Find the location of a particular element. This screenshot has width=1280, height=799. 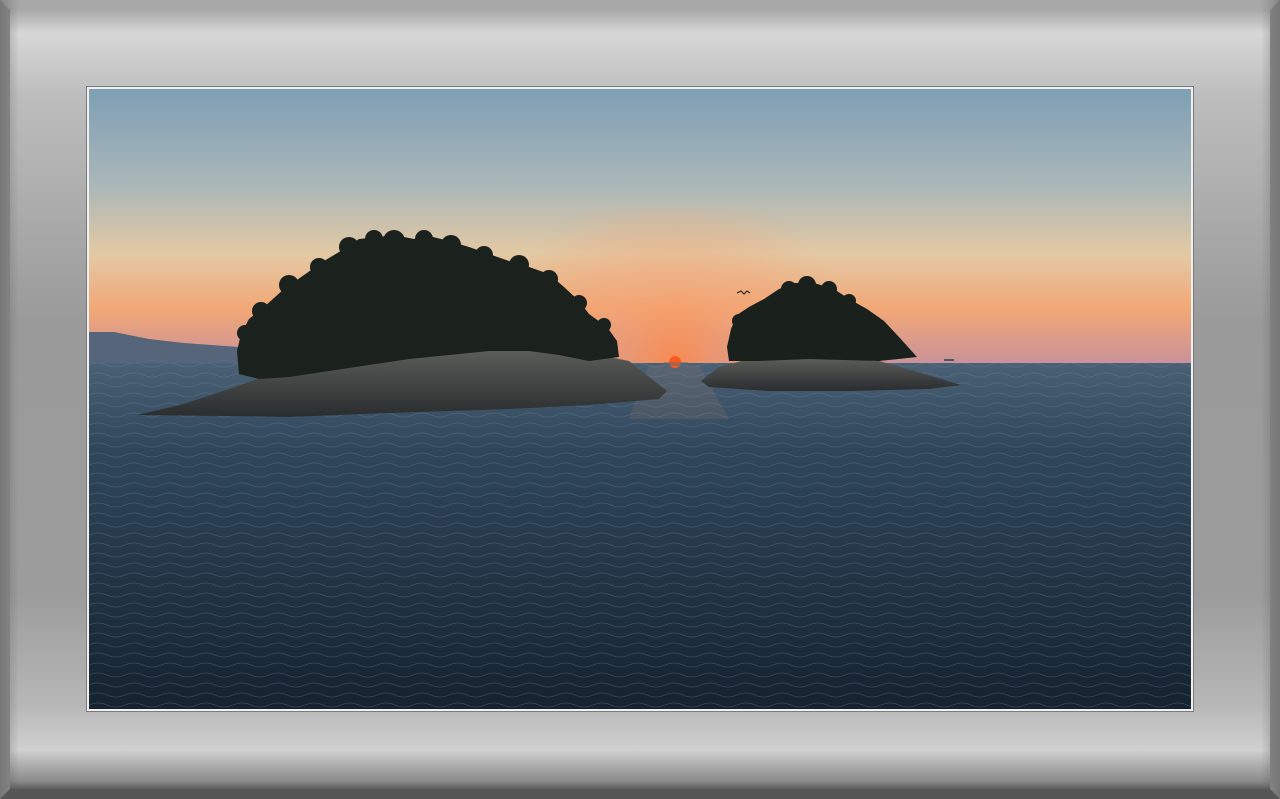

distant-ship is located at coordinates (949, 360).